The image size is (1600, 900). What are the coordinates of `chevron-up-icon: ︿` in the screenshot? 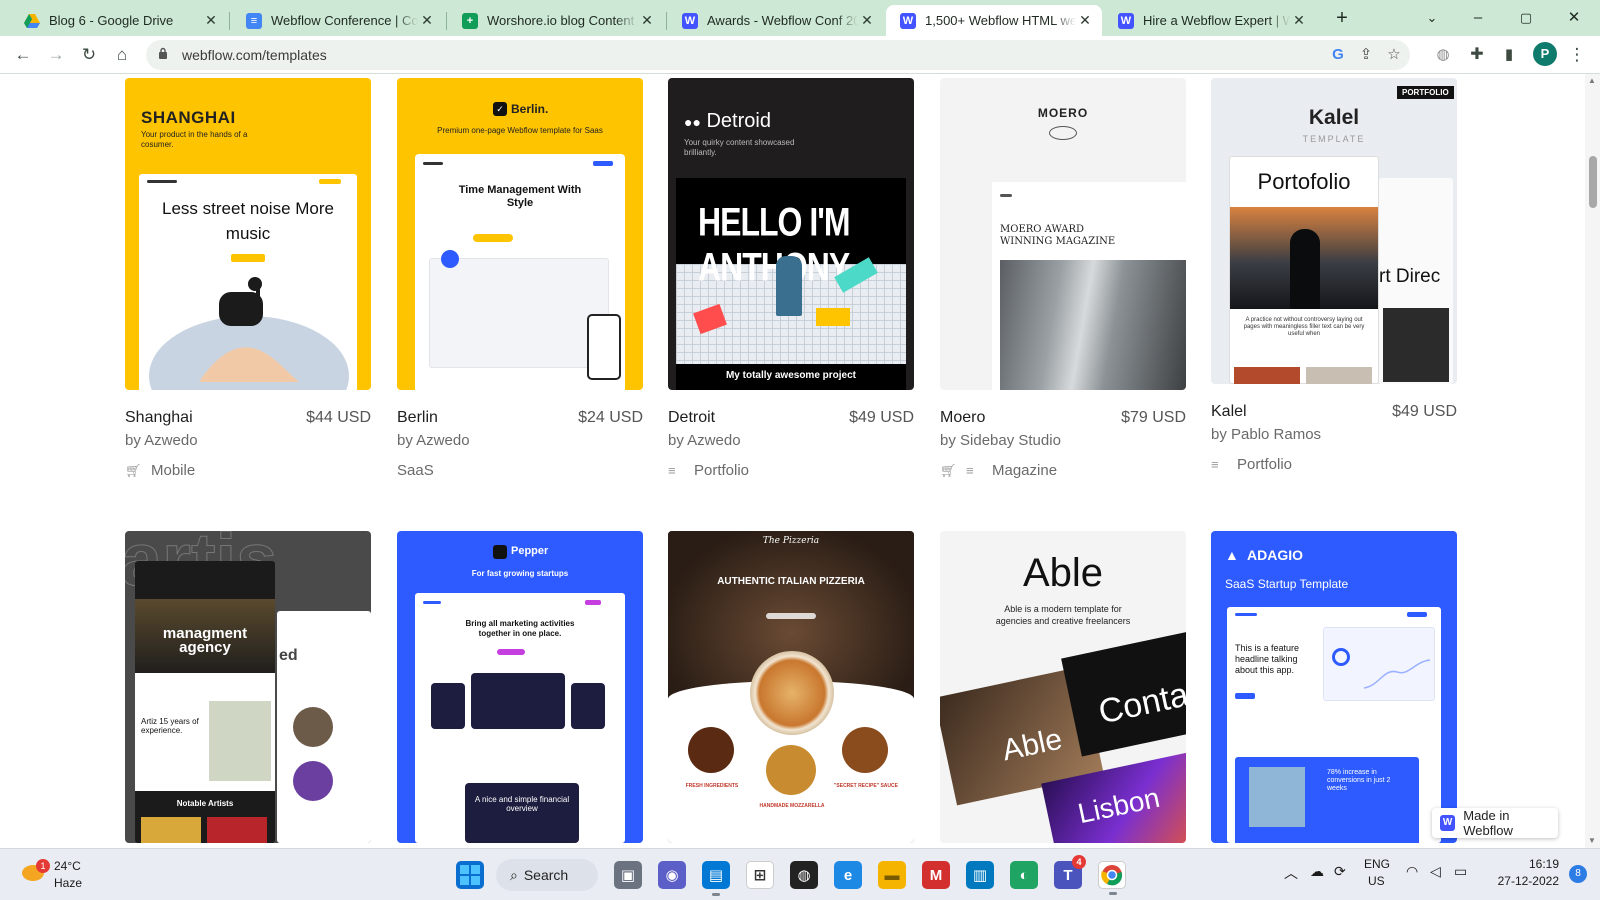 It's located at (1291, 873).